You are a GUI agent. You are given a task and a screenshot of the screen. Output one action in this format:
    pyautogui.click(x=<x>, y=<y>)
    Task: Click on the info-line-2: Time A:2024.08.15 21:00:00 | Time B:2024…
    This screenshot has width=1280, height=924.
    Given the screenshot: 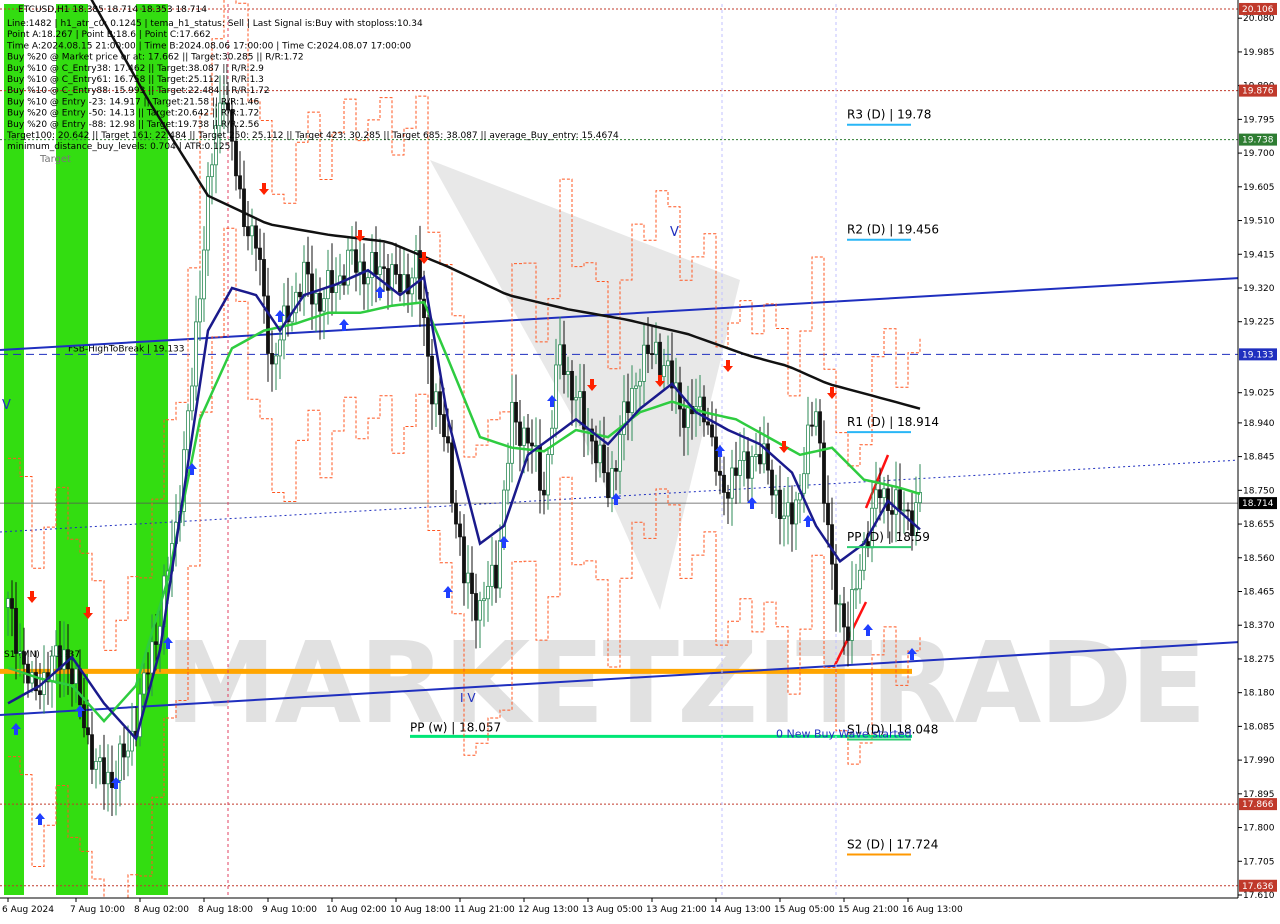 What is the action you would take?
    pyautogui.click(x=208, y=46)
    